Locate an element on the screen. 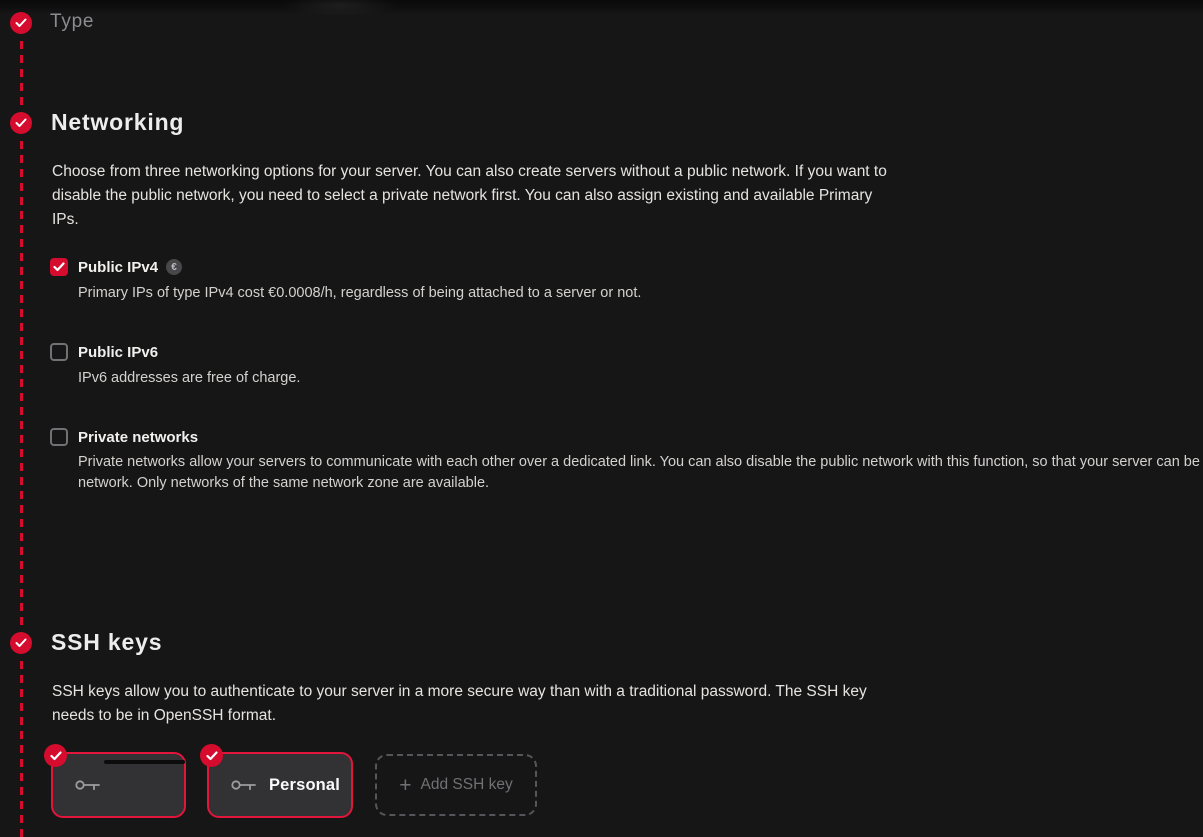 This screenshot has height=837, width=1203. section-title-type: Type is located at coordinates (72, 22).